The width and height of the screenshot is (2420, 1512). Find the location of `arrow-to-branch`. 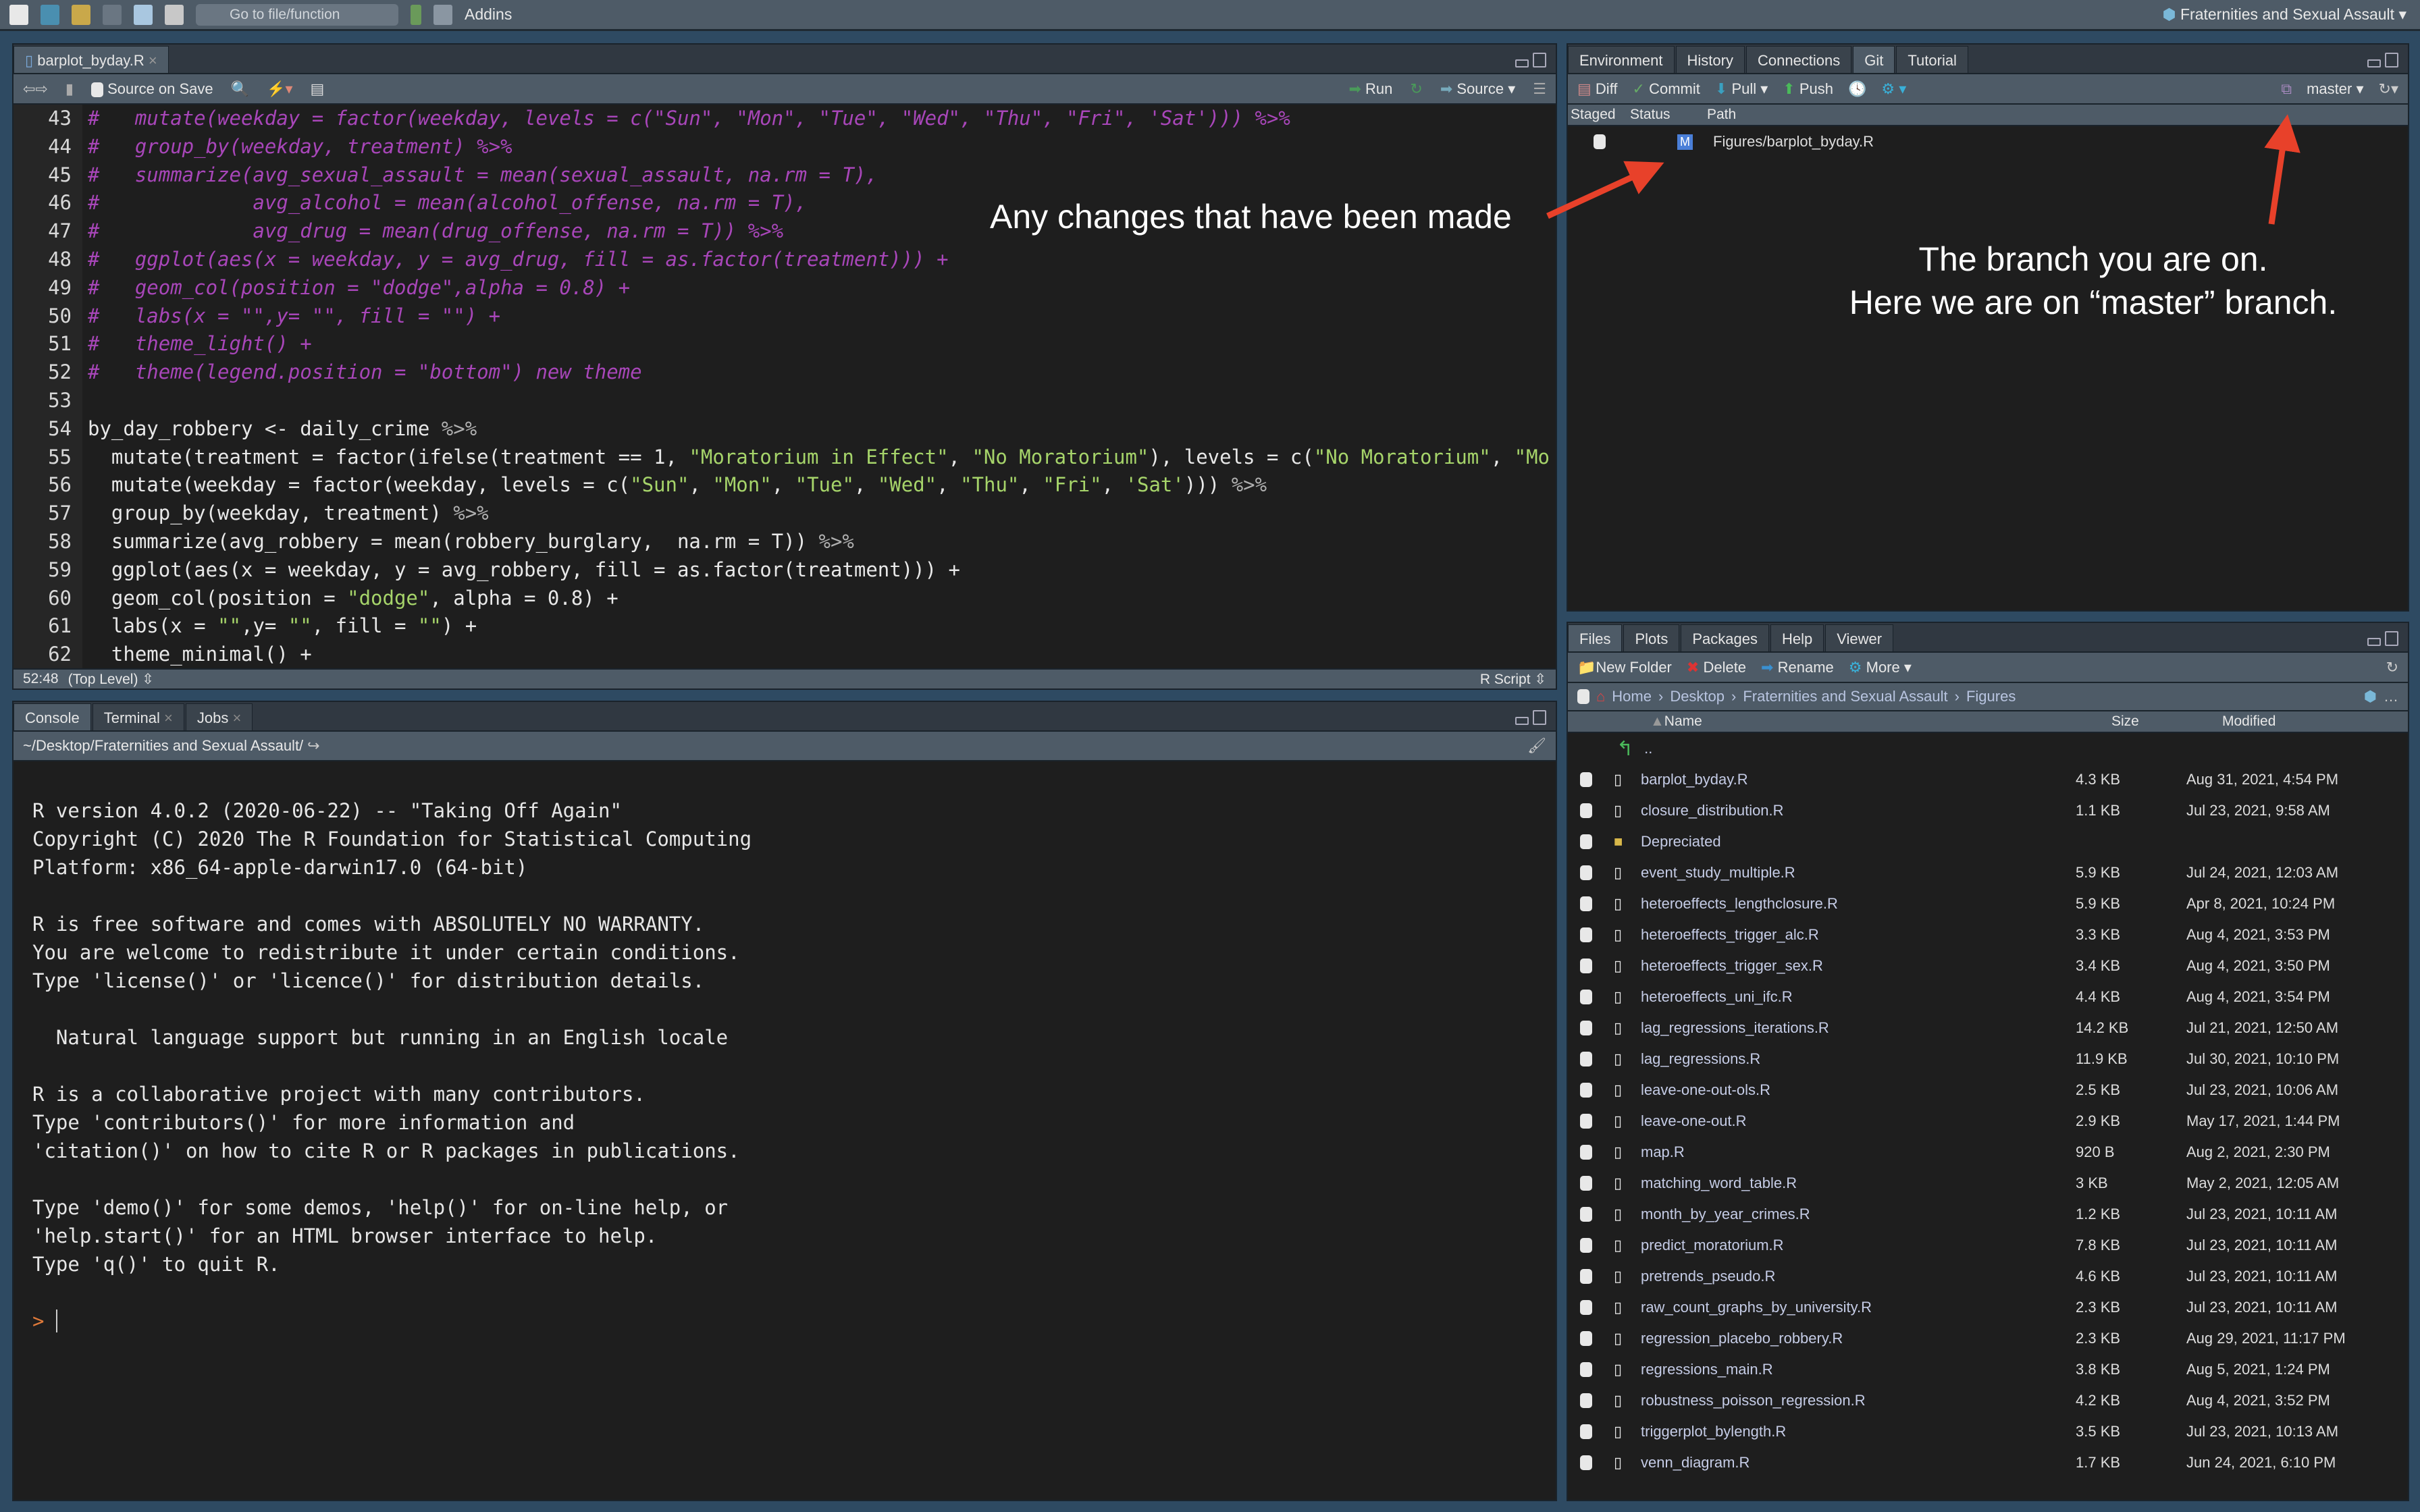

arrow-to-branch is located at coordinates (2282, 169).